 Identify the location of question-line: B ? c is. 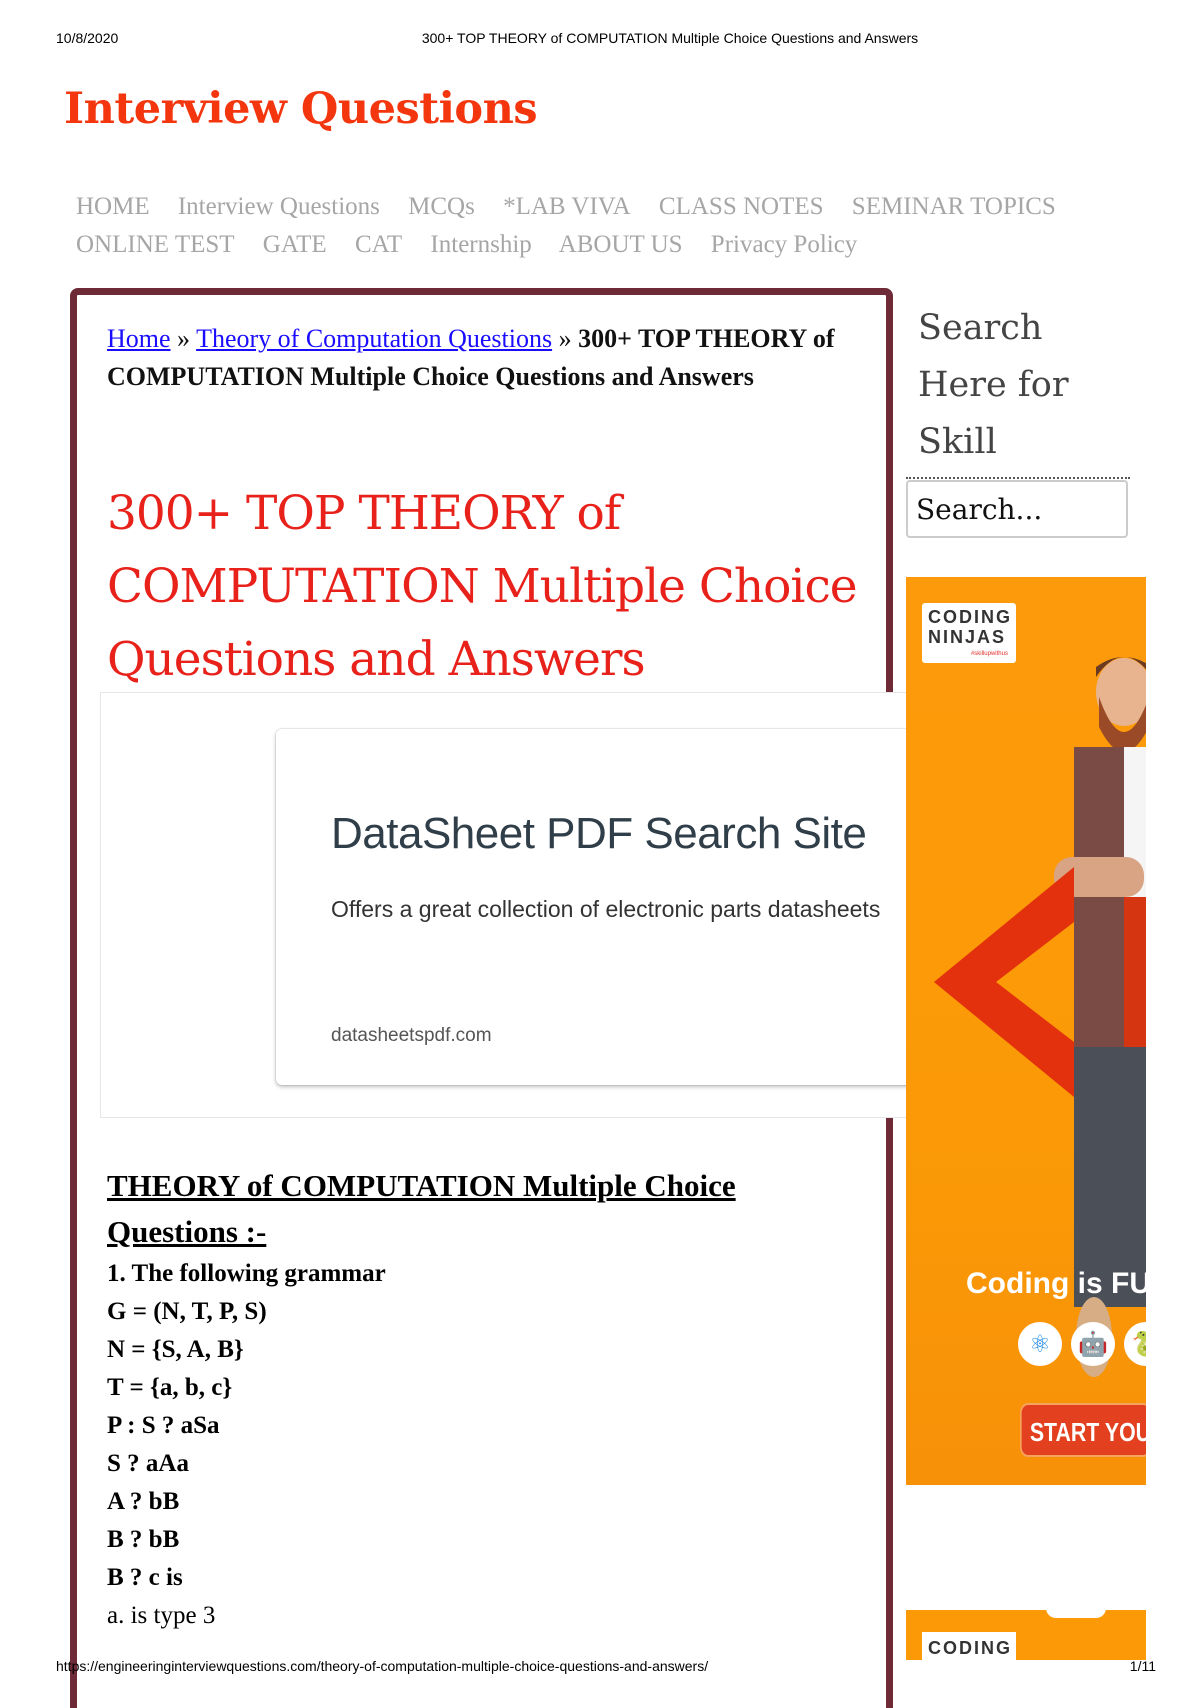
(145, 1577).